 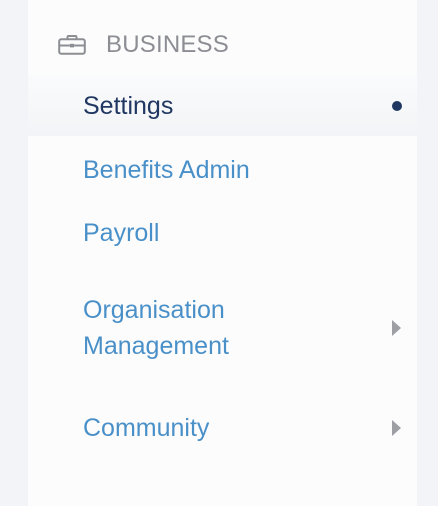 What do you see at coordinates (128, 106) in the screenshot?
I see `nav-item-label: Settings` at bounding box center [128, 106].